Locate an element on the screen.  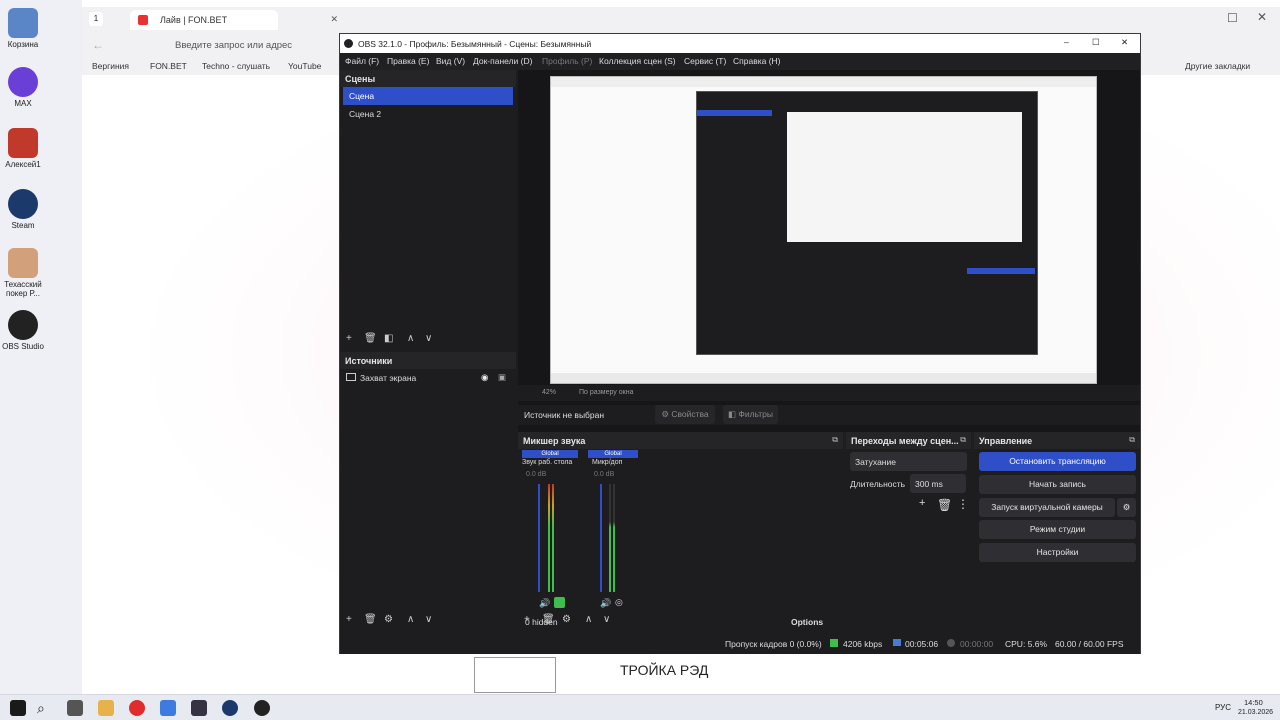
transition-select: Затухание is located at coordinates (908, 461).